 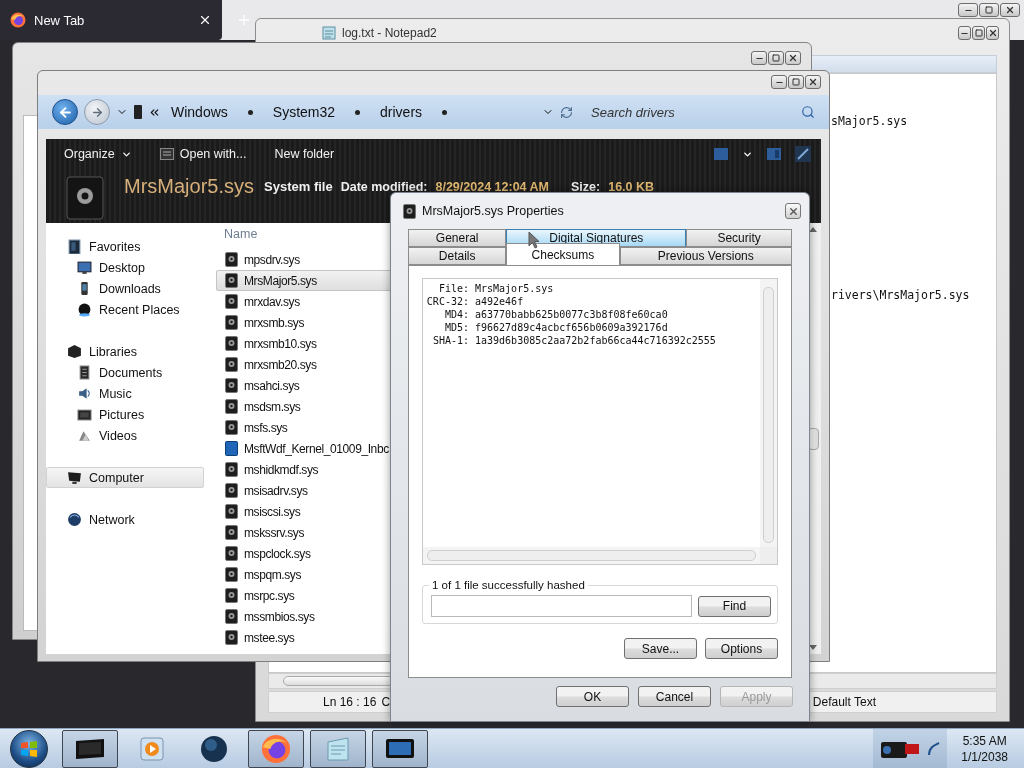 I want to click on hash-value: a492e46f, so click(x=500, y=301).